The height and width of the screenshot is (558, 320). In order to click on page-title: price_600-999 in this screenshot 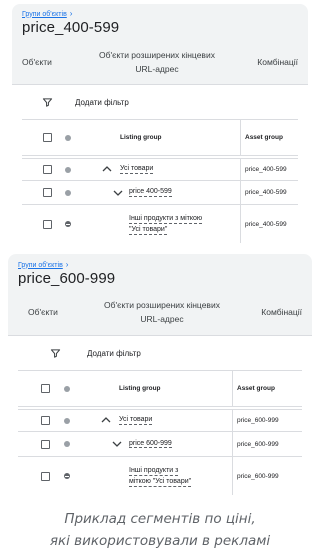, I will do `click(67, 278)`.